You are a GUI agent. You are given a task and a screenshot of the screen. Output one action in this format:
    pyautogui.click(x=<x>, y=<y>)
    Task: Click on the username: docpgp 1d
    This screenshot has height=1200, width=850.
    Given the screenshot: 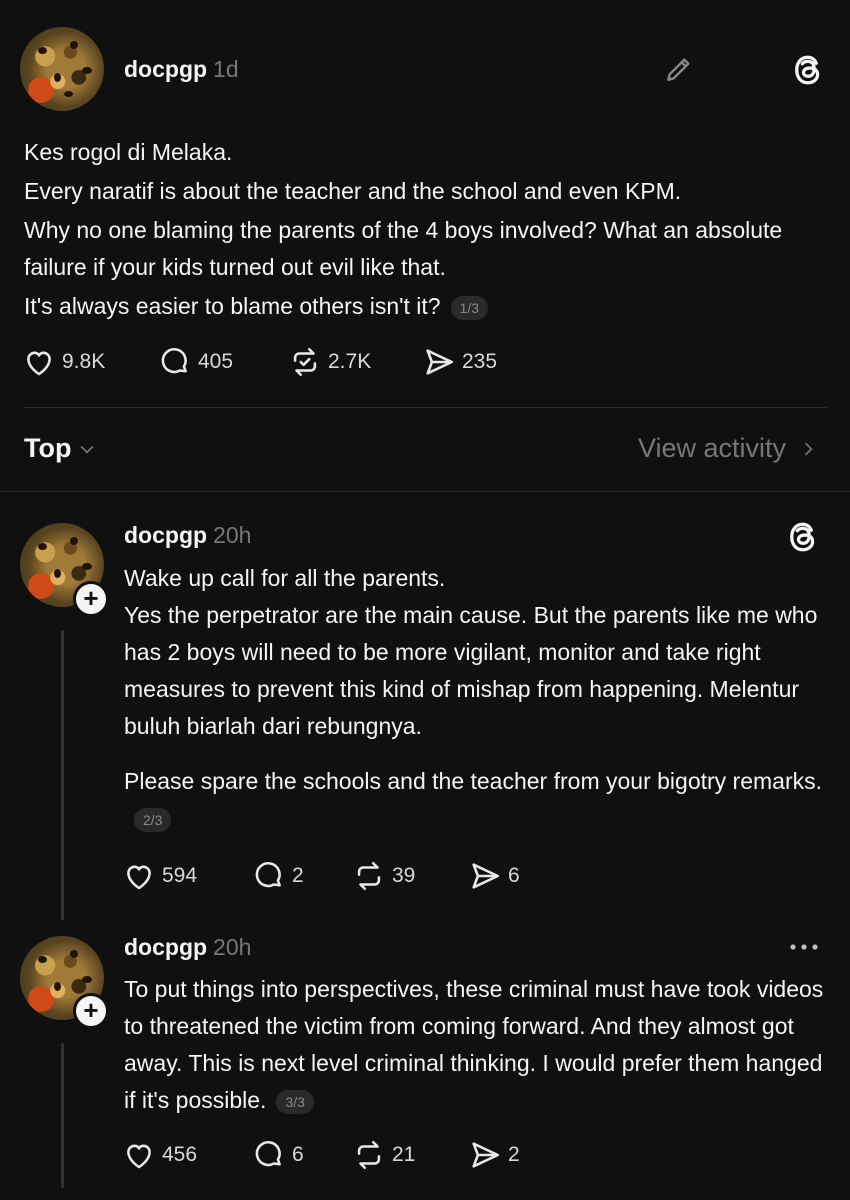 What is the action you would take?
    pyautogui.click(x=181, y=69)
    